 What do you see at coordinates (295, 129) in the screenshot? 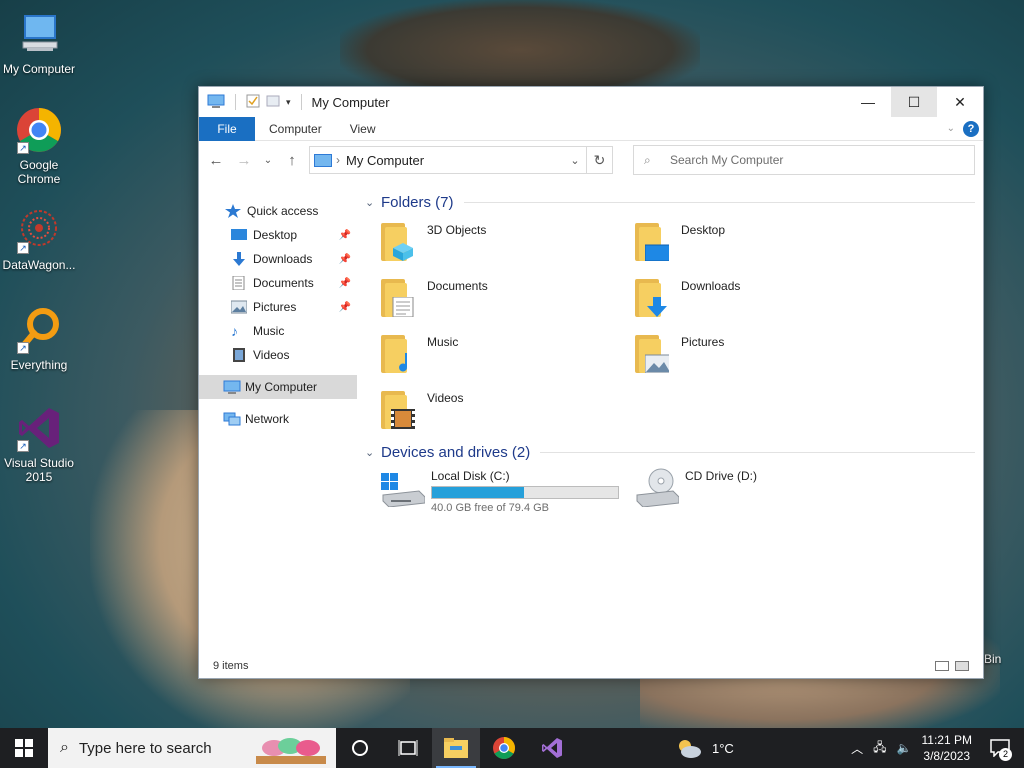
I see `tab-computer: Computer` at bounding box center [295, 129].